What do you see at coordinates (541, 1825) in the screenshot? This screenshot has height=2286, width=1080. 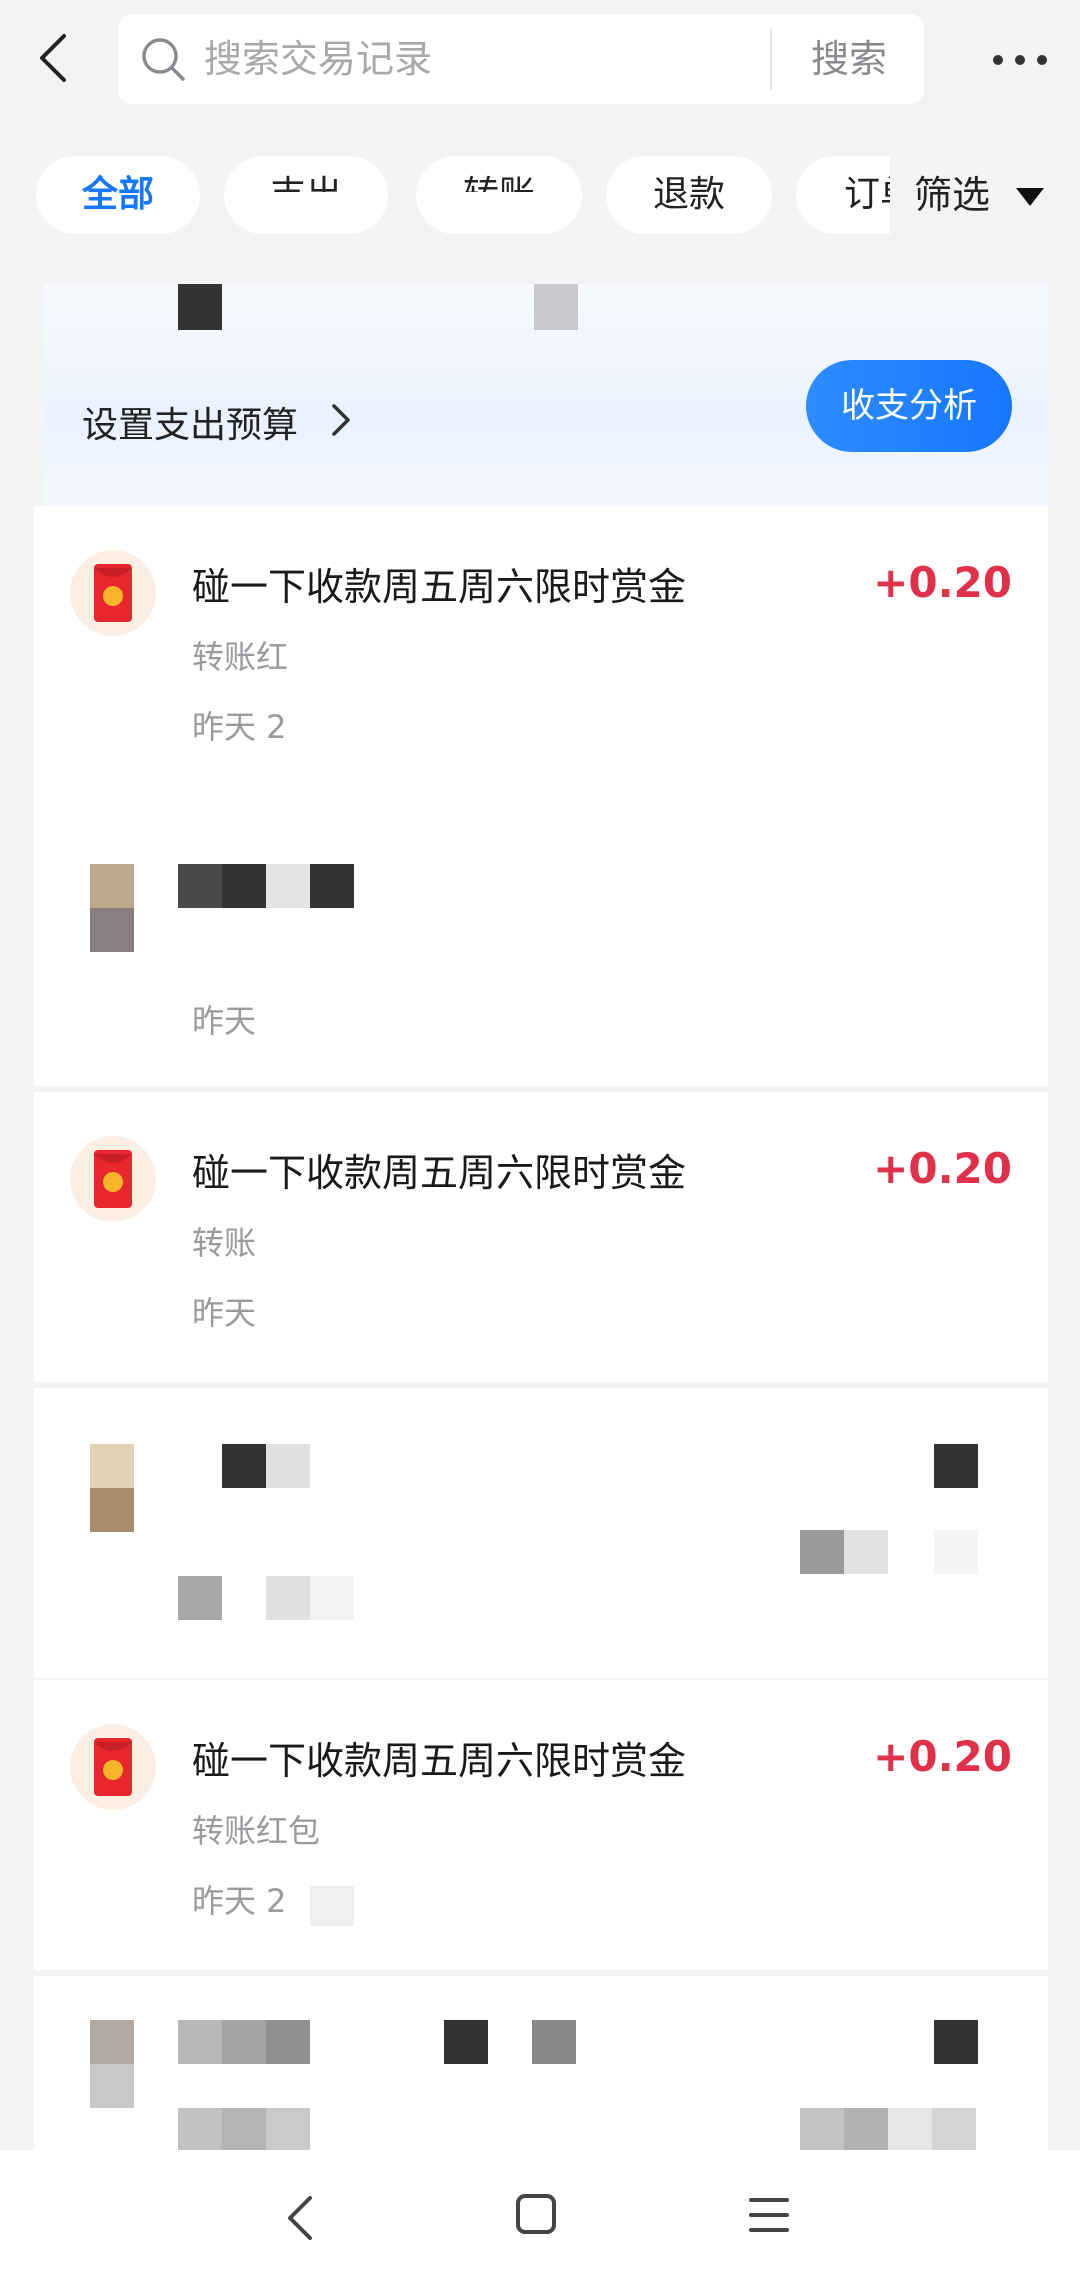 I see `transaction-row: 碰一下收款周五周六限时赏金 +0.20 转账红包 昨天 2` at bounding box center [541, 1825].